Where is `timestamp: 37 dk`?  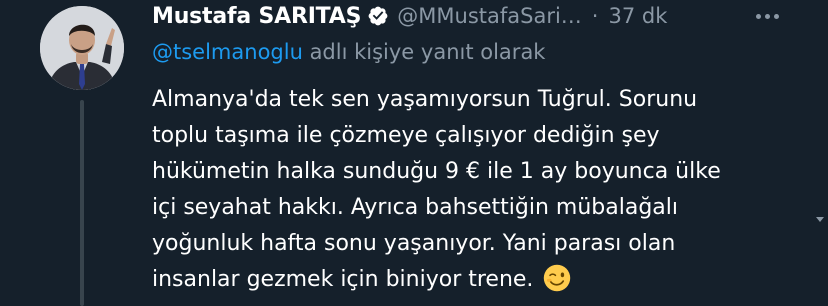 timestamp: 37 dk is located at coordinates (637, 16).